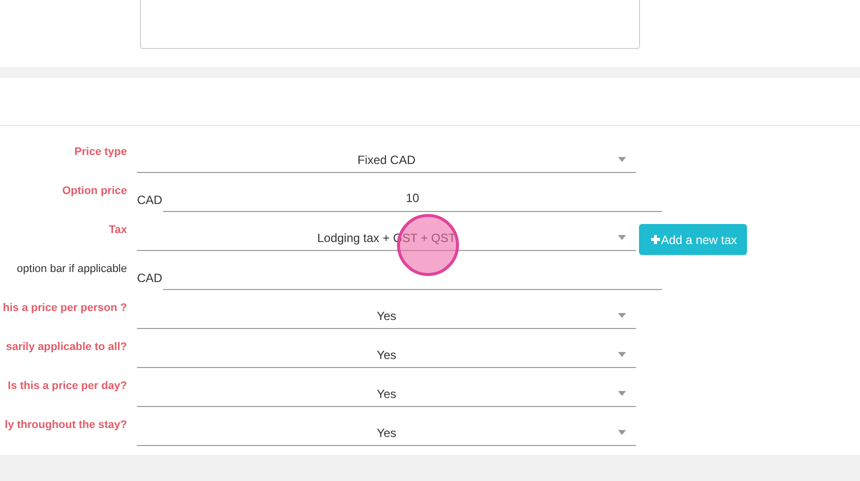 The width and height of the screenshot is (860, 481). What do you see at coordinates (390, 24) in the screenshot?
I see `text-area-field` at bounding box center [390, 24].